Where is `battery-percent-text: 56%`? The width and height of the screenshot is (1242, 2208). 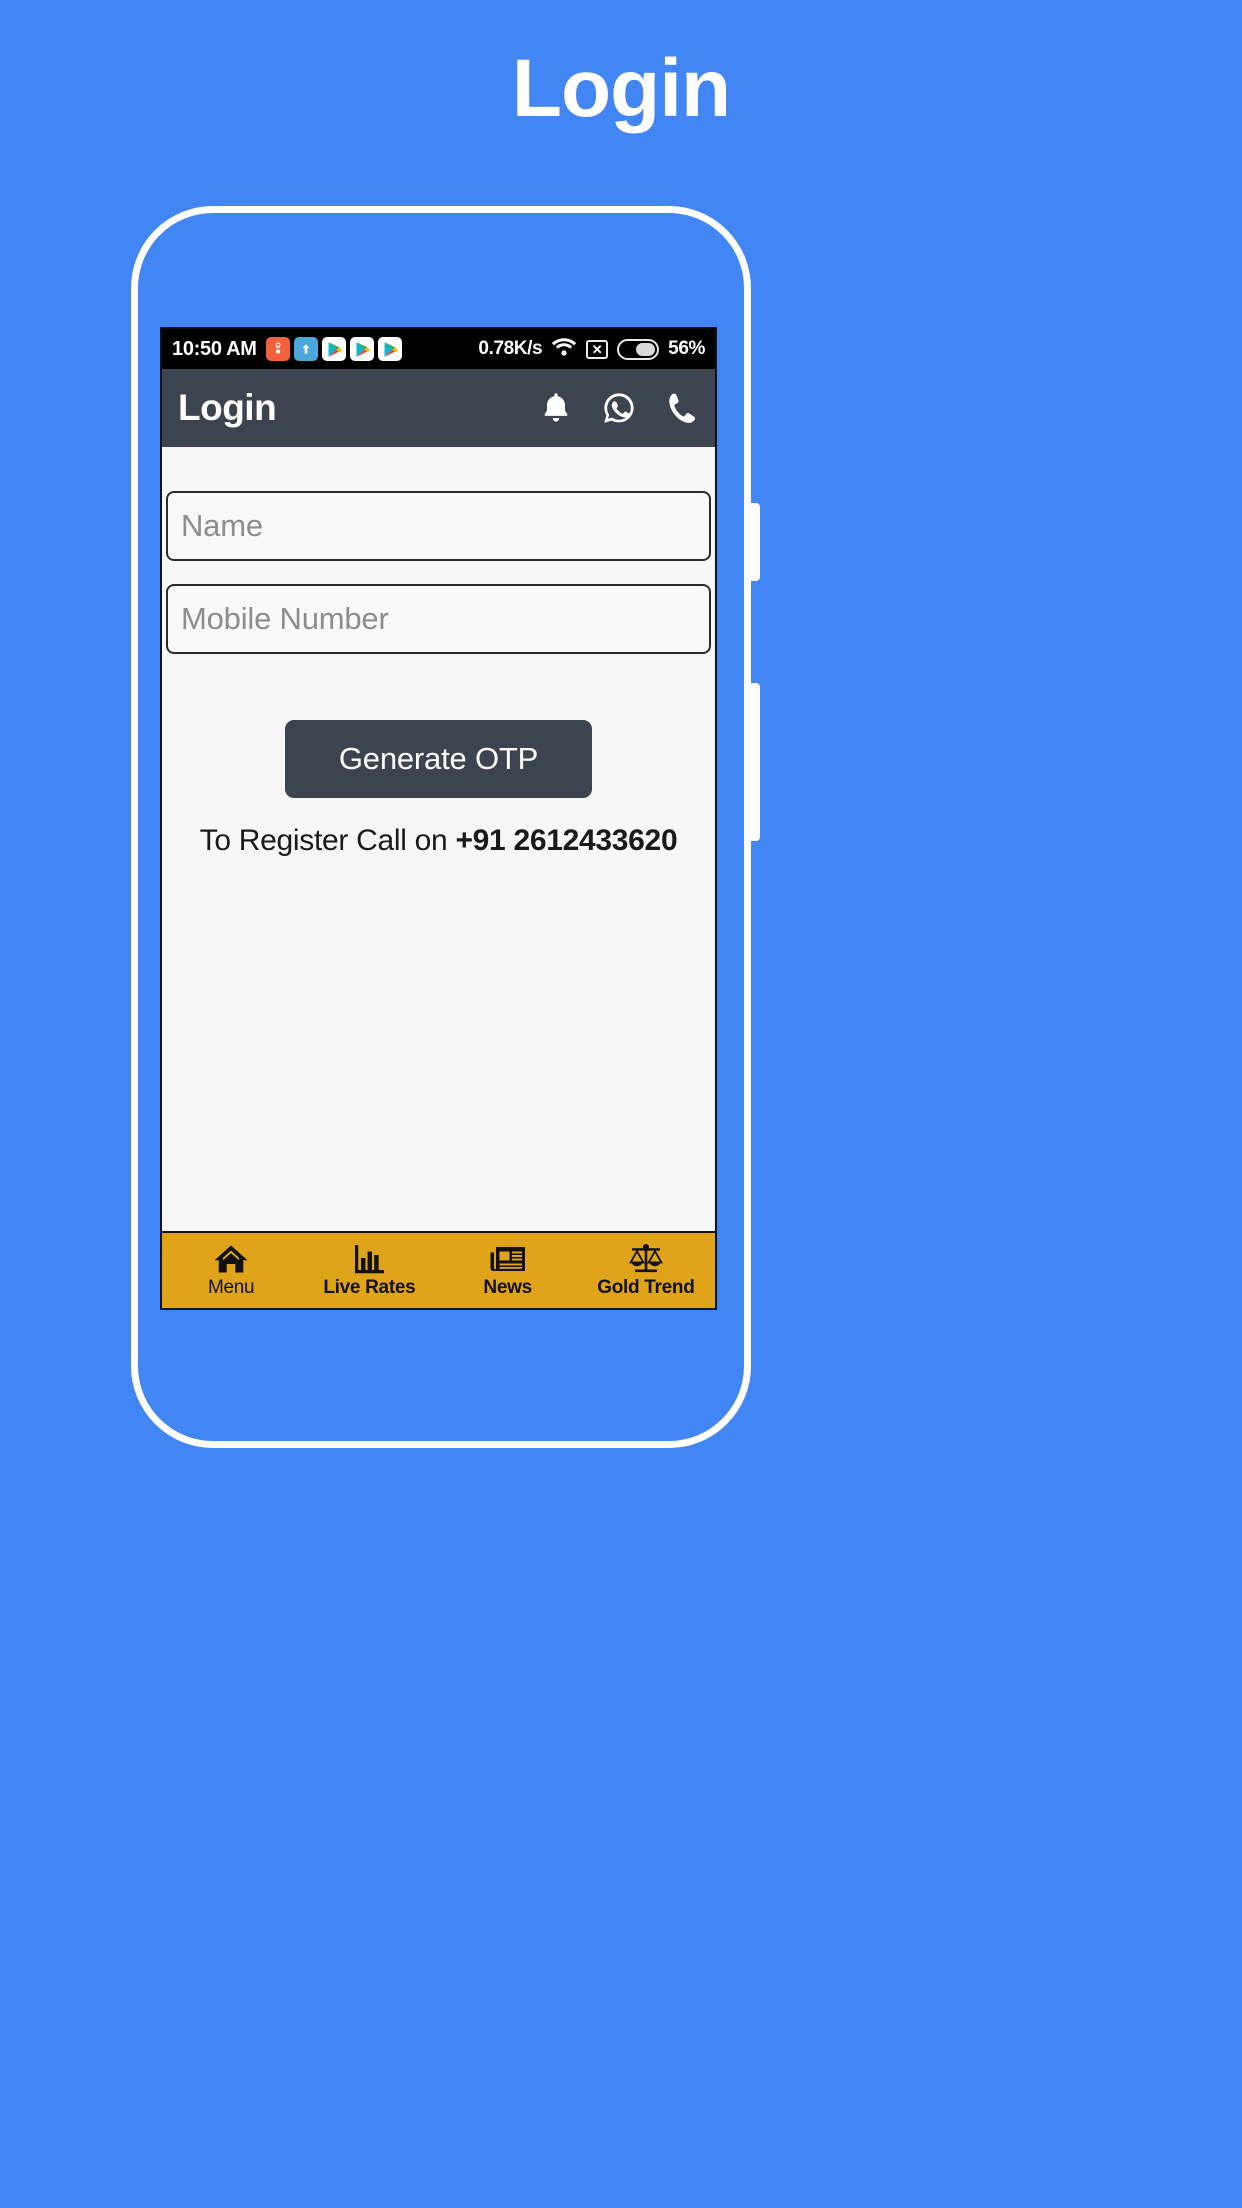 battery-percent-text: 56% is located at coordinates (686, 348).